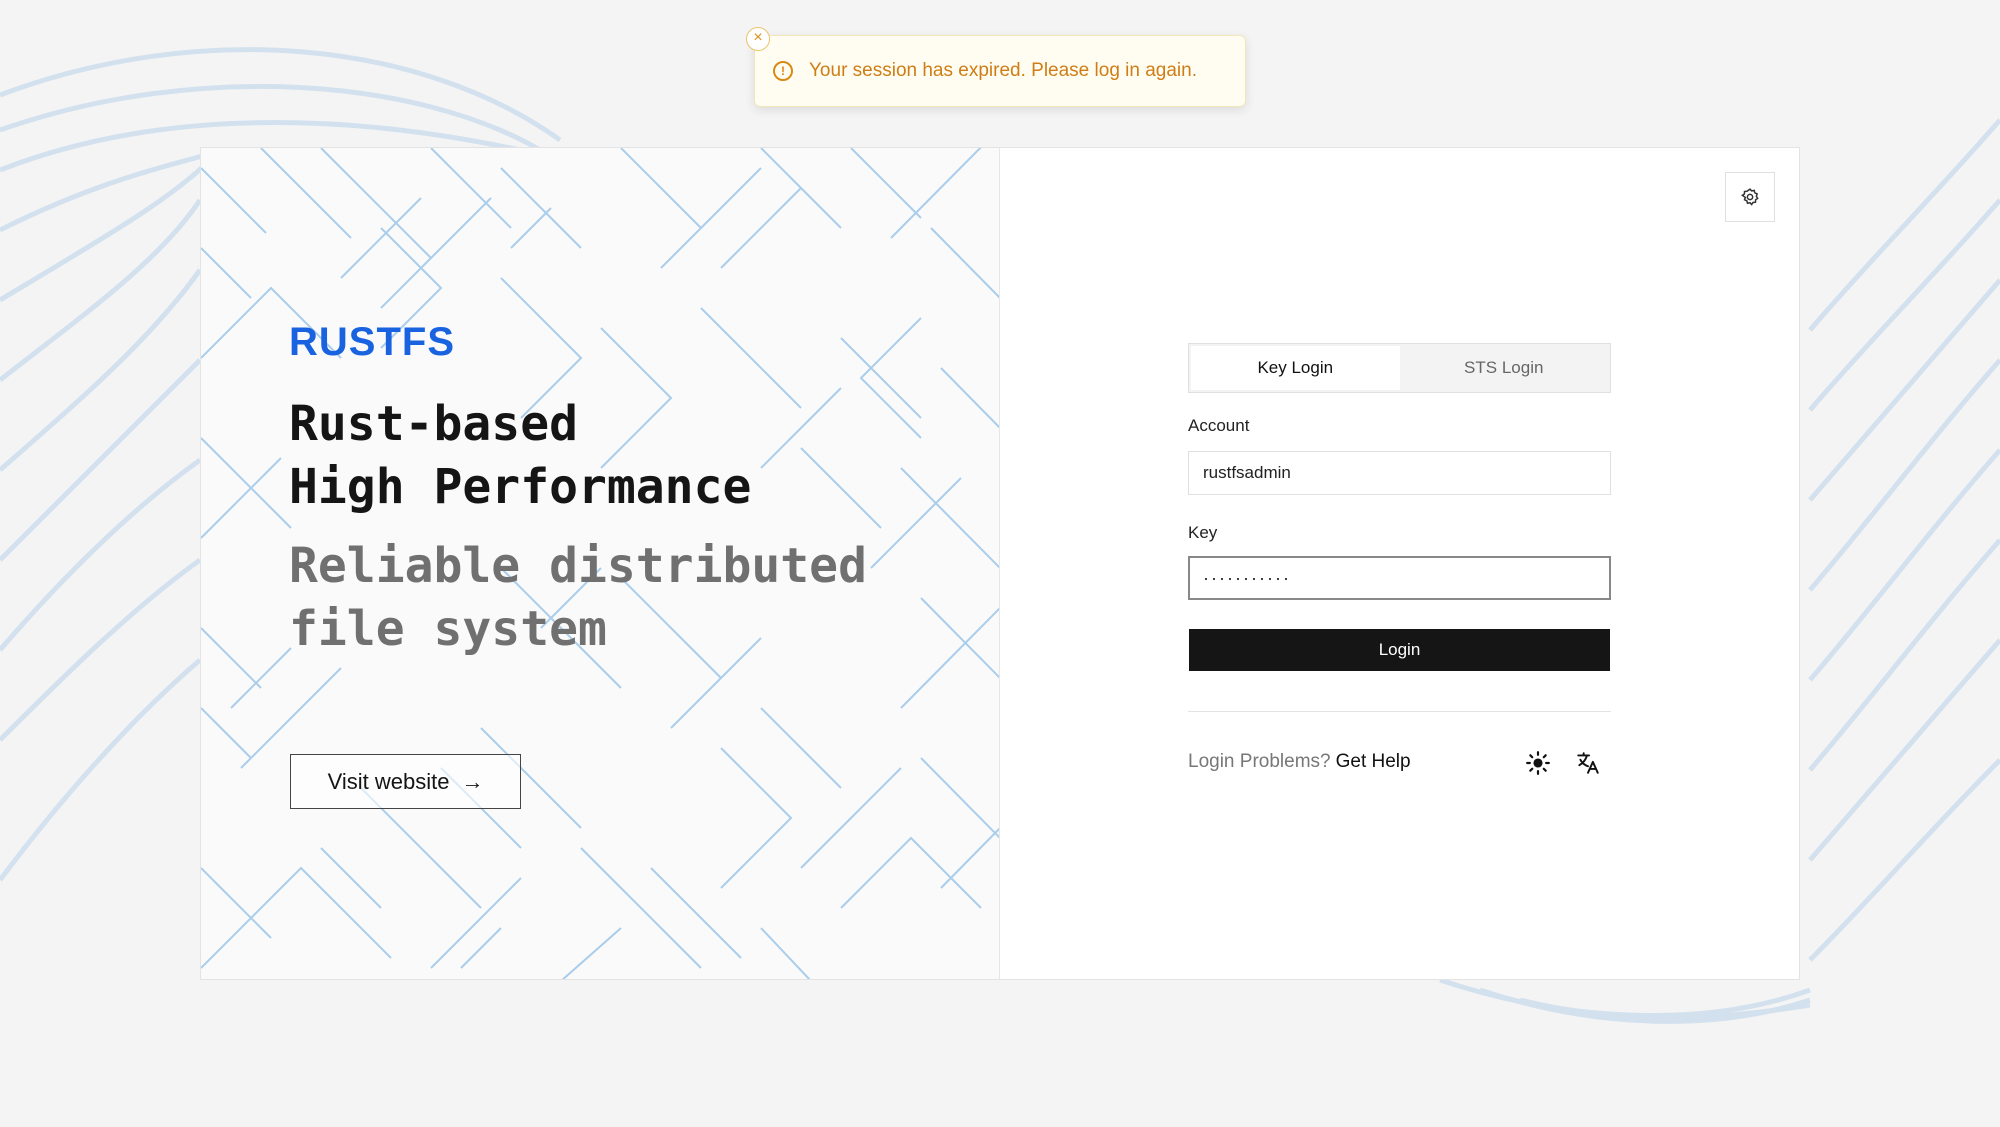  What do you see at coordinates (758, 39) in the screenshot?
I see `toast-close-button: ×` at bounding box center [758, 39].